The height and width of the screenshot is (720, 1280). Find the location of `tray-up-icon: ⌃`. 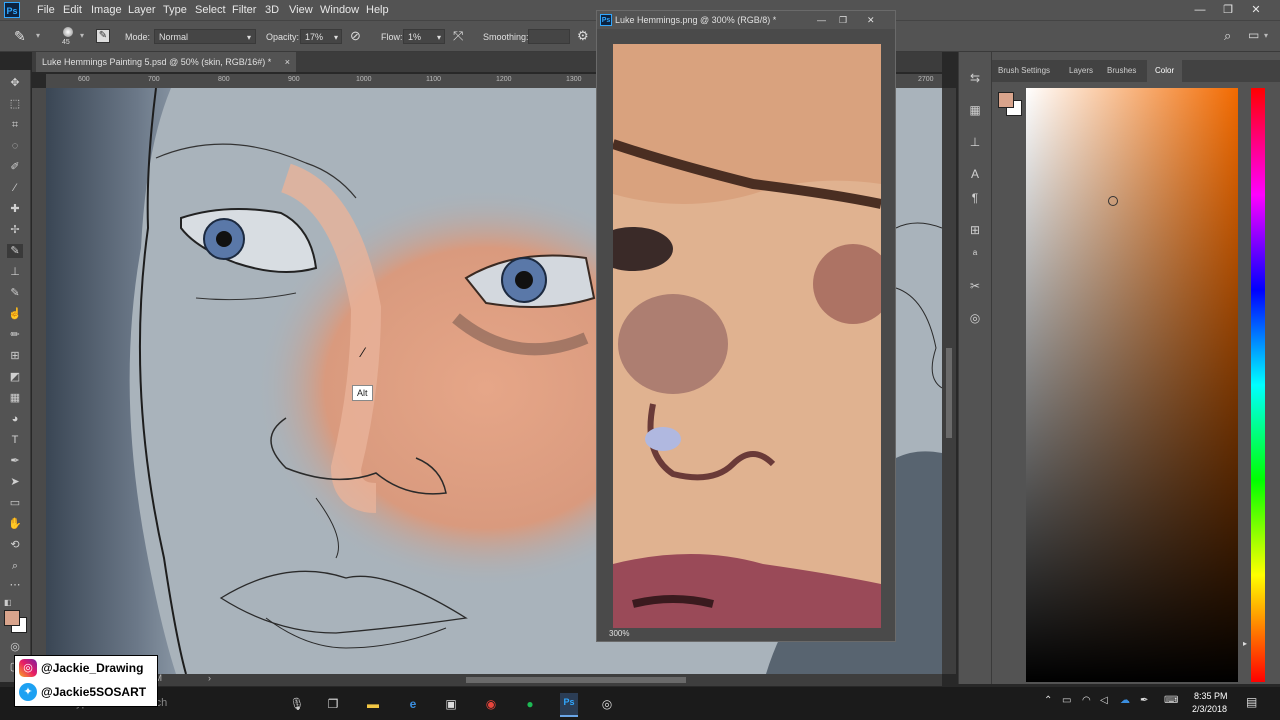

tray-up-icon: ⌃ is located at coordinates (1048, 700).